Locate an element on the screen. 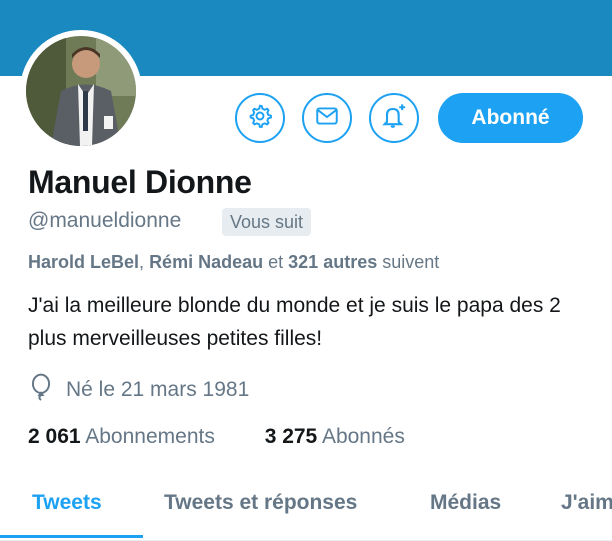 This screenshot has width=612, height=541. profile-tabs: Tweets Tweets et réponses Médias J'aime is located at coordinates (306, 509).